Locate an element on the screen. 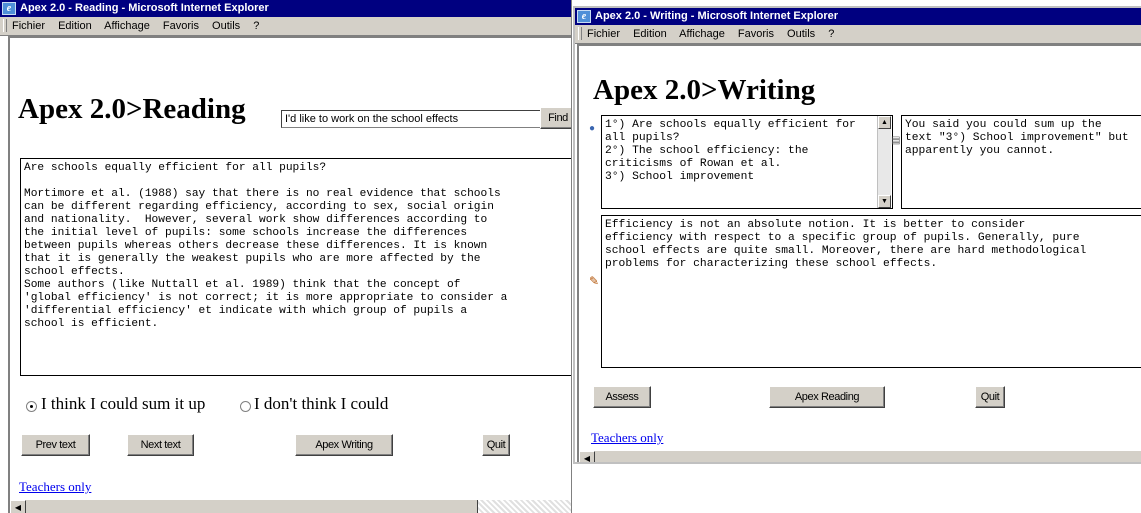  document-icon: ▤ is located at coordinates (896, 140).